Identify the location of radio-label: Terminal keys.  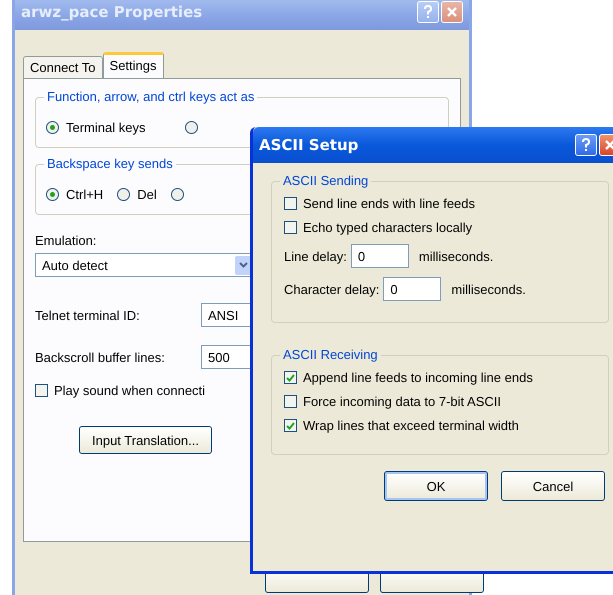
(106, 127).